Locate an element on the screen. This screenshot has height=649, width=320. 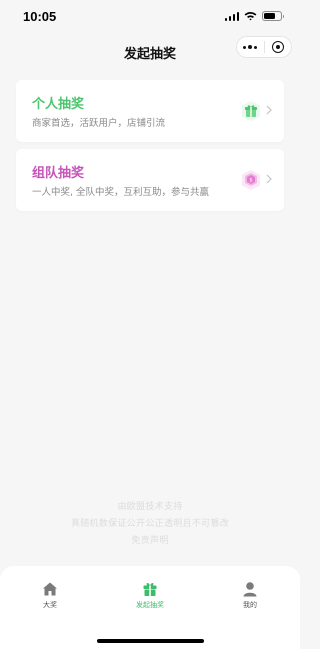
team-lottery-card: 组队抽奖 一人中奖, 全队中奖，互利互助，参与共赢 $ is located at coordinates (150, 180).